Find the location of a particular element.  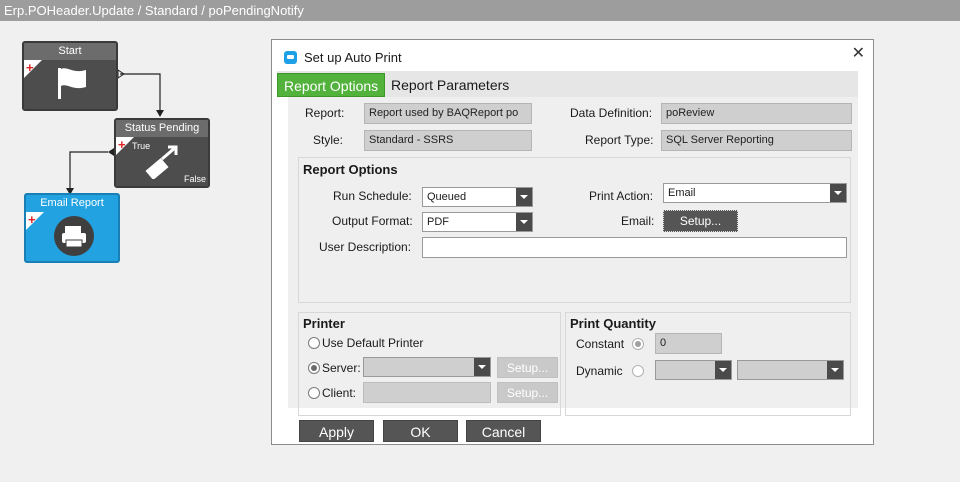

connector-status-to-email is located at coordinates (88, 170).